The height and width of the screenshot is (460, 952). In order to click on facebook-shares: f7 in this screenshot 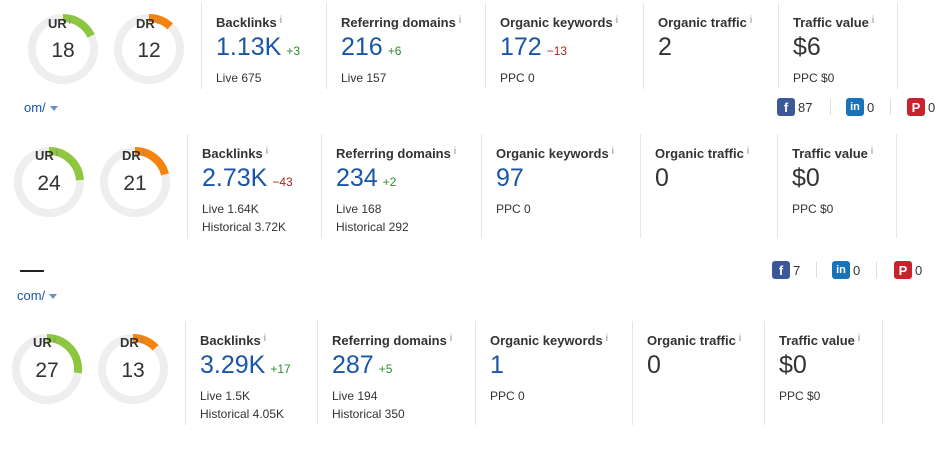, I will do `click(786, 270)`.